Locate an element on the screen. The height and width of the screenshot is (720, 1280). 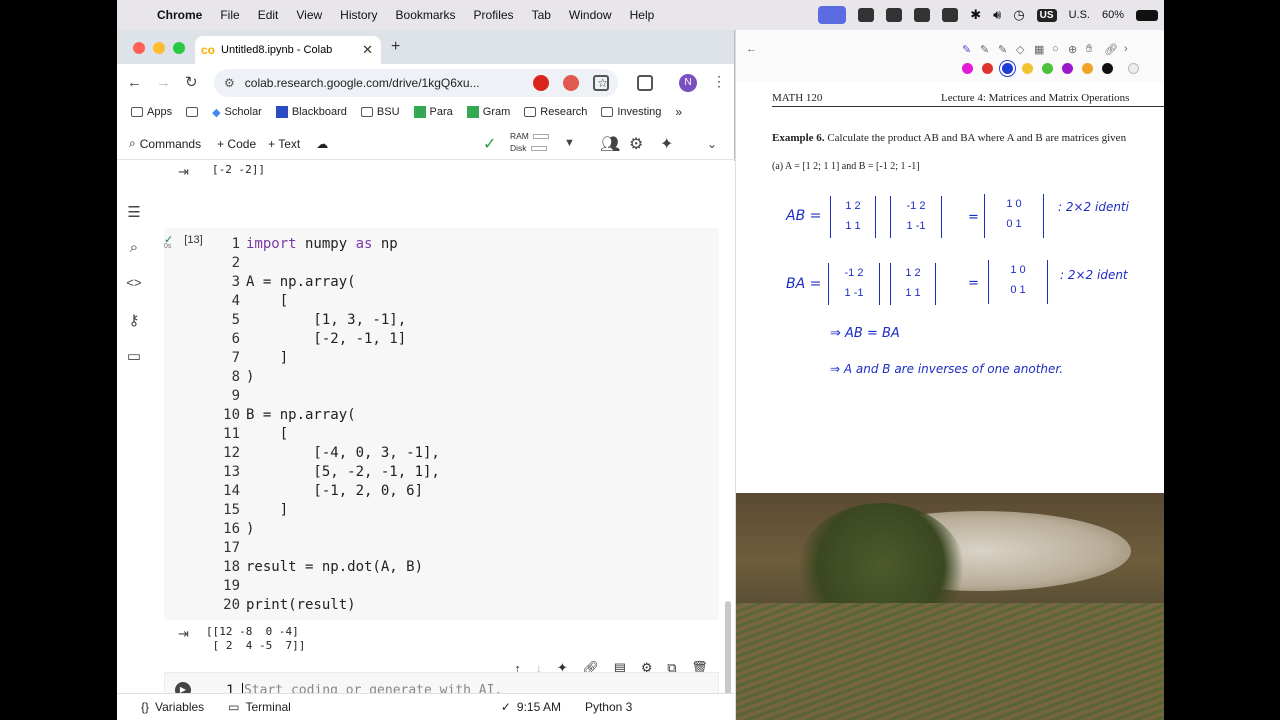
highlighter-icon: ✎ is located at coordinates (1002, 49).